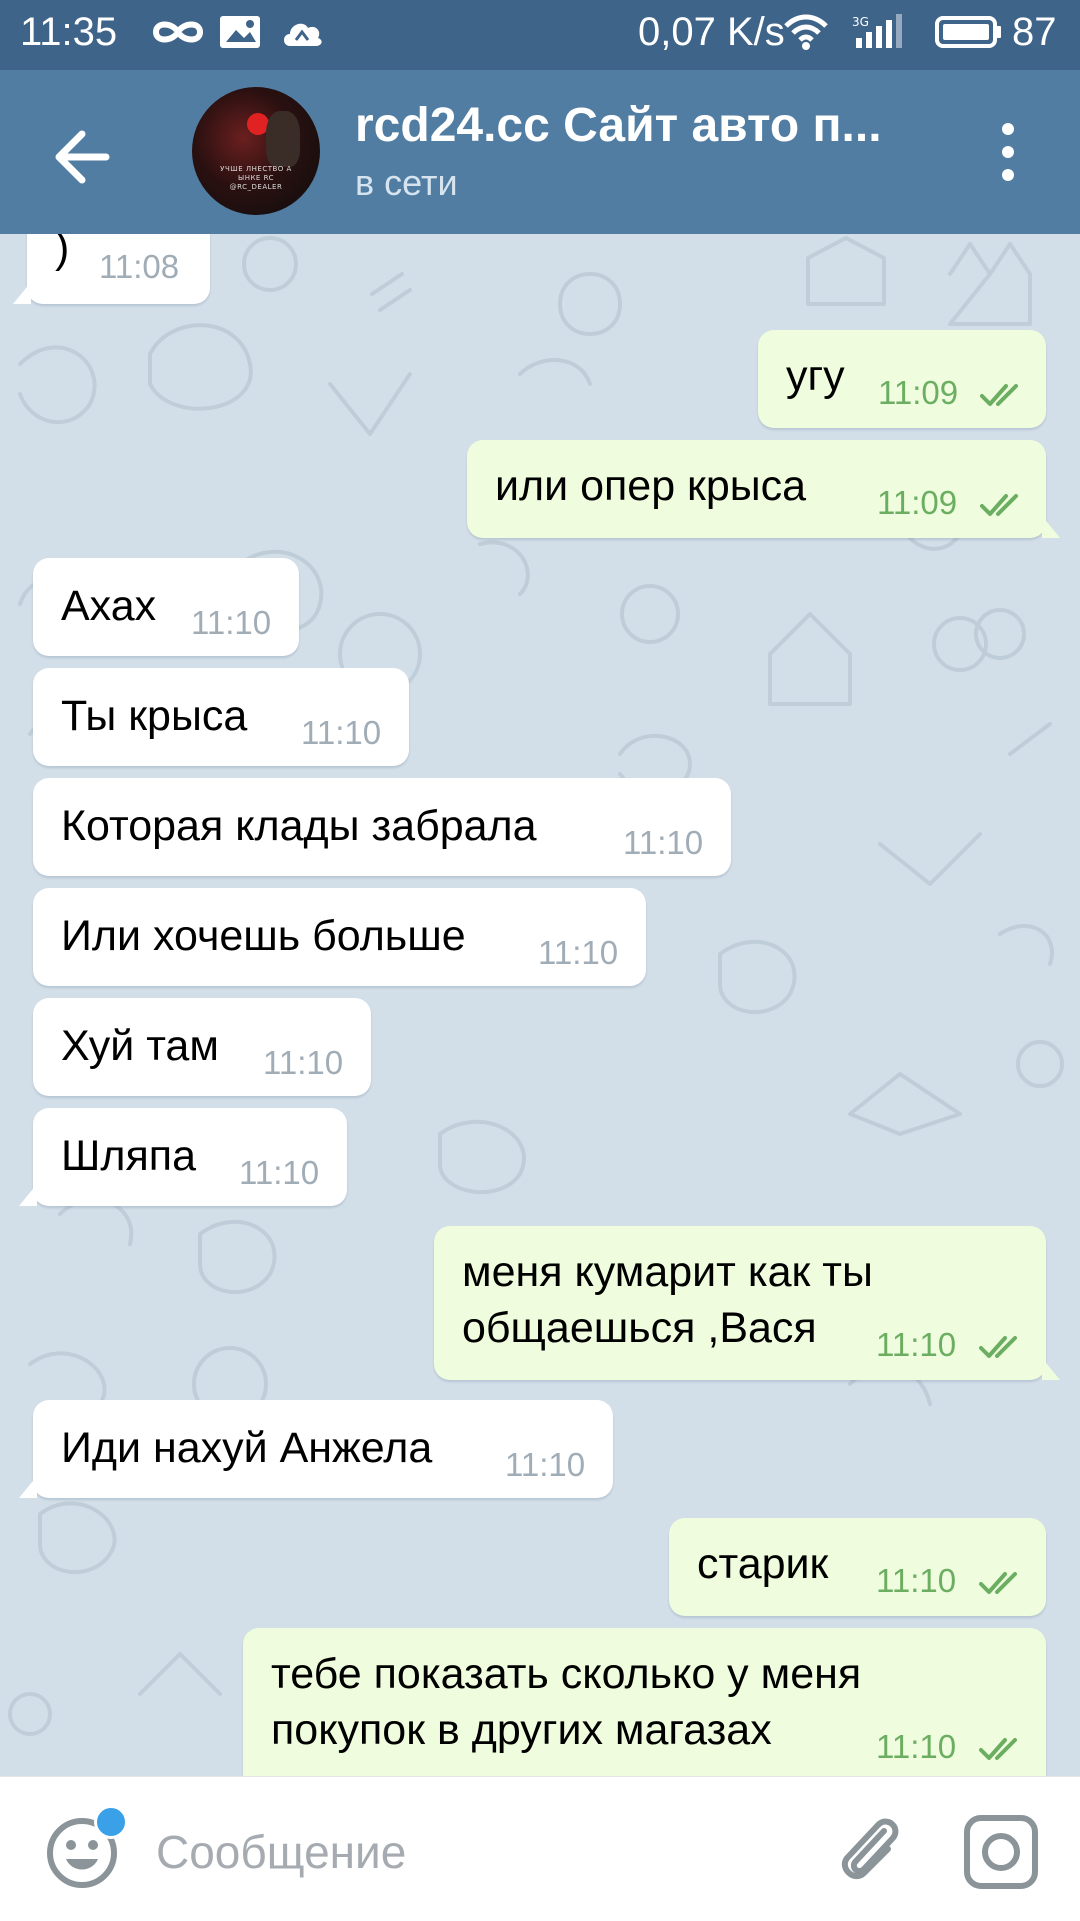  I want to click on message-text: Или хочешь больше, so click(263, 936).